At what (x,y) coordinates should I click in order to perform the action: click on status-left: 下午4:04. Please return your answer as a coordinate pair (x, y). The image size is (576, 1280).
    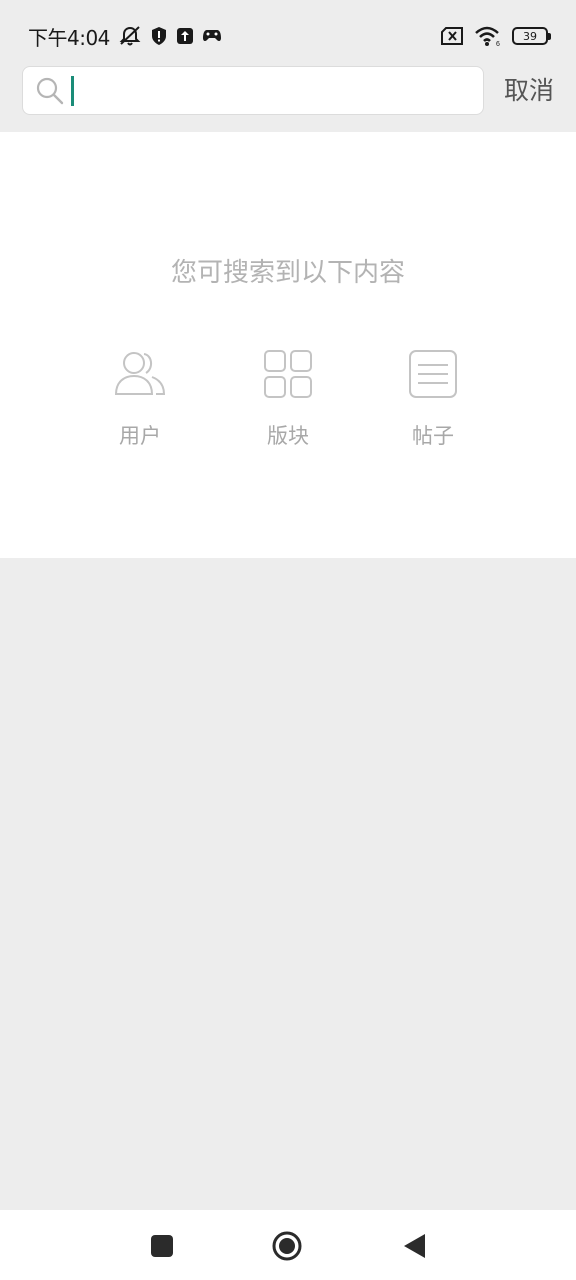
    Looking at the image, I should click on (125, 36).